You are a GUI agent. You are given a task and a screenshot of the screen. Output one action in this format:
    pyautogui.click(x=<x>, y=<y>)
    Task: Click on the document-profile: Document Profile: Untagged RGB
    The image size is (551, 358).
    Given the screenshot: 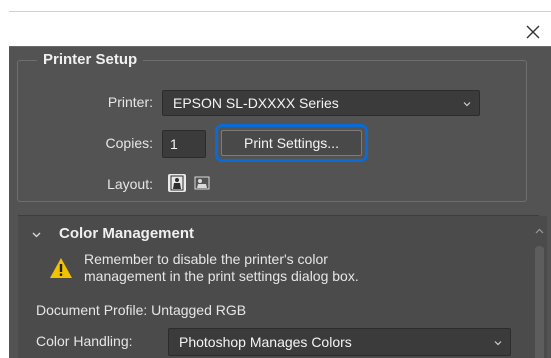 What is the action you would take?
    pyautogui.click(x=141, y=310)
    